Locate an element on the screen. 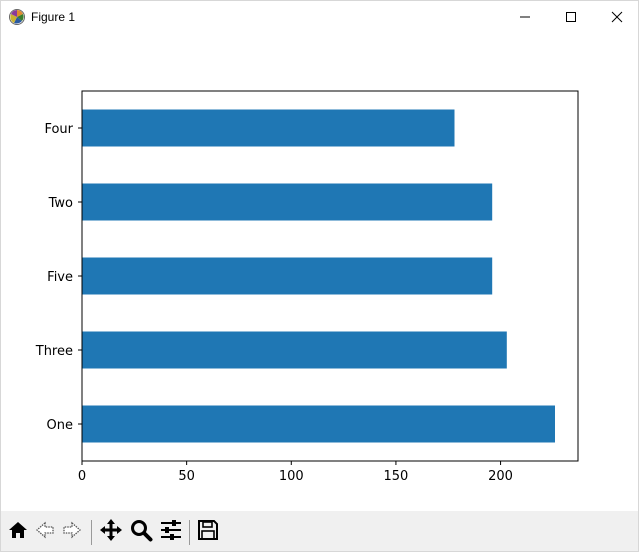 This screenshot has height=552, width=639. configure-subplots-icon is located at coordinates (171, 532).